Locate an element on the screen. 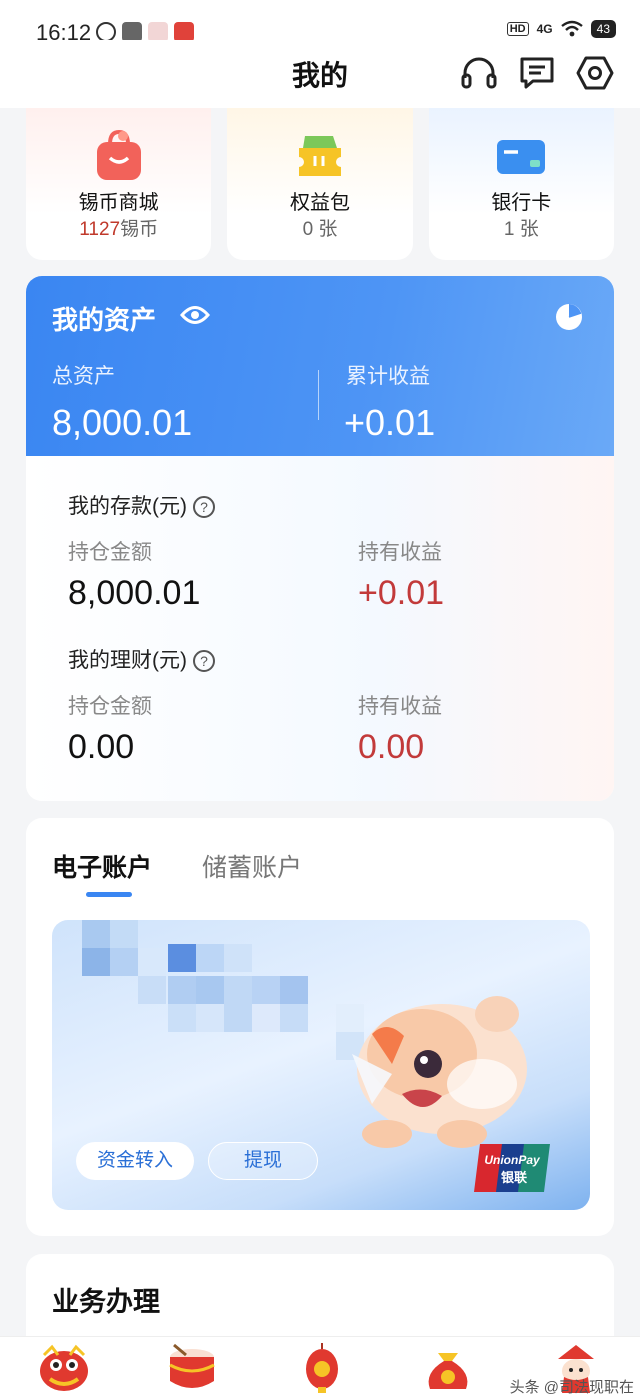 This screenshot has height=1397, width=640. messages-button is located at coordinates (537, 73).